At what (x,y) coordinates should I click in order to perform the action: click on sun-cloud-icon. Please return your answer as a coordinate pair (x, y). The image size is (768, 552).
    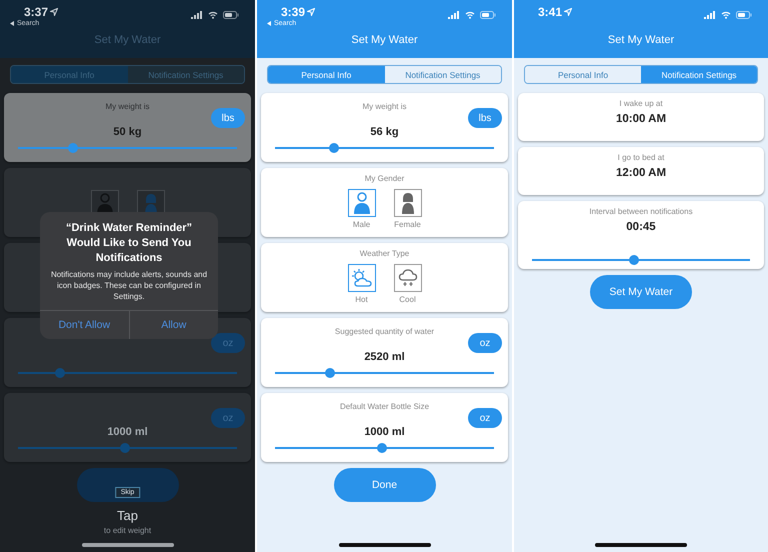
    Looking at the image, I should click on (361, 278).